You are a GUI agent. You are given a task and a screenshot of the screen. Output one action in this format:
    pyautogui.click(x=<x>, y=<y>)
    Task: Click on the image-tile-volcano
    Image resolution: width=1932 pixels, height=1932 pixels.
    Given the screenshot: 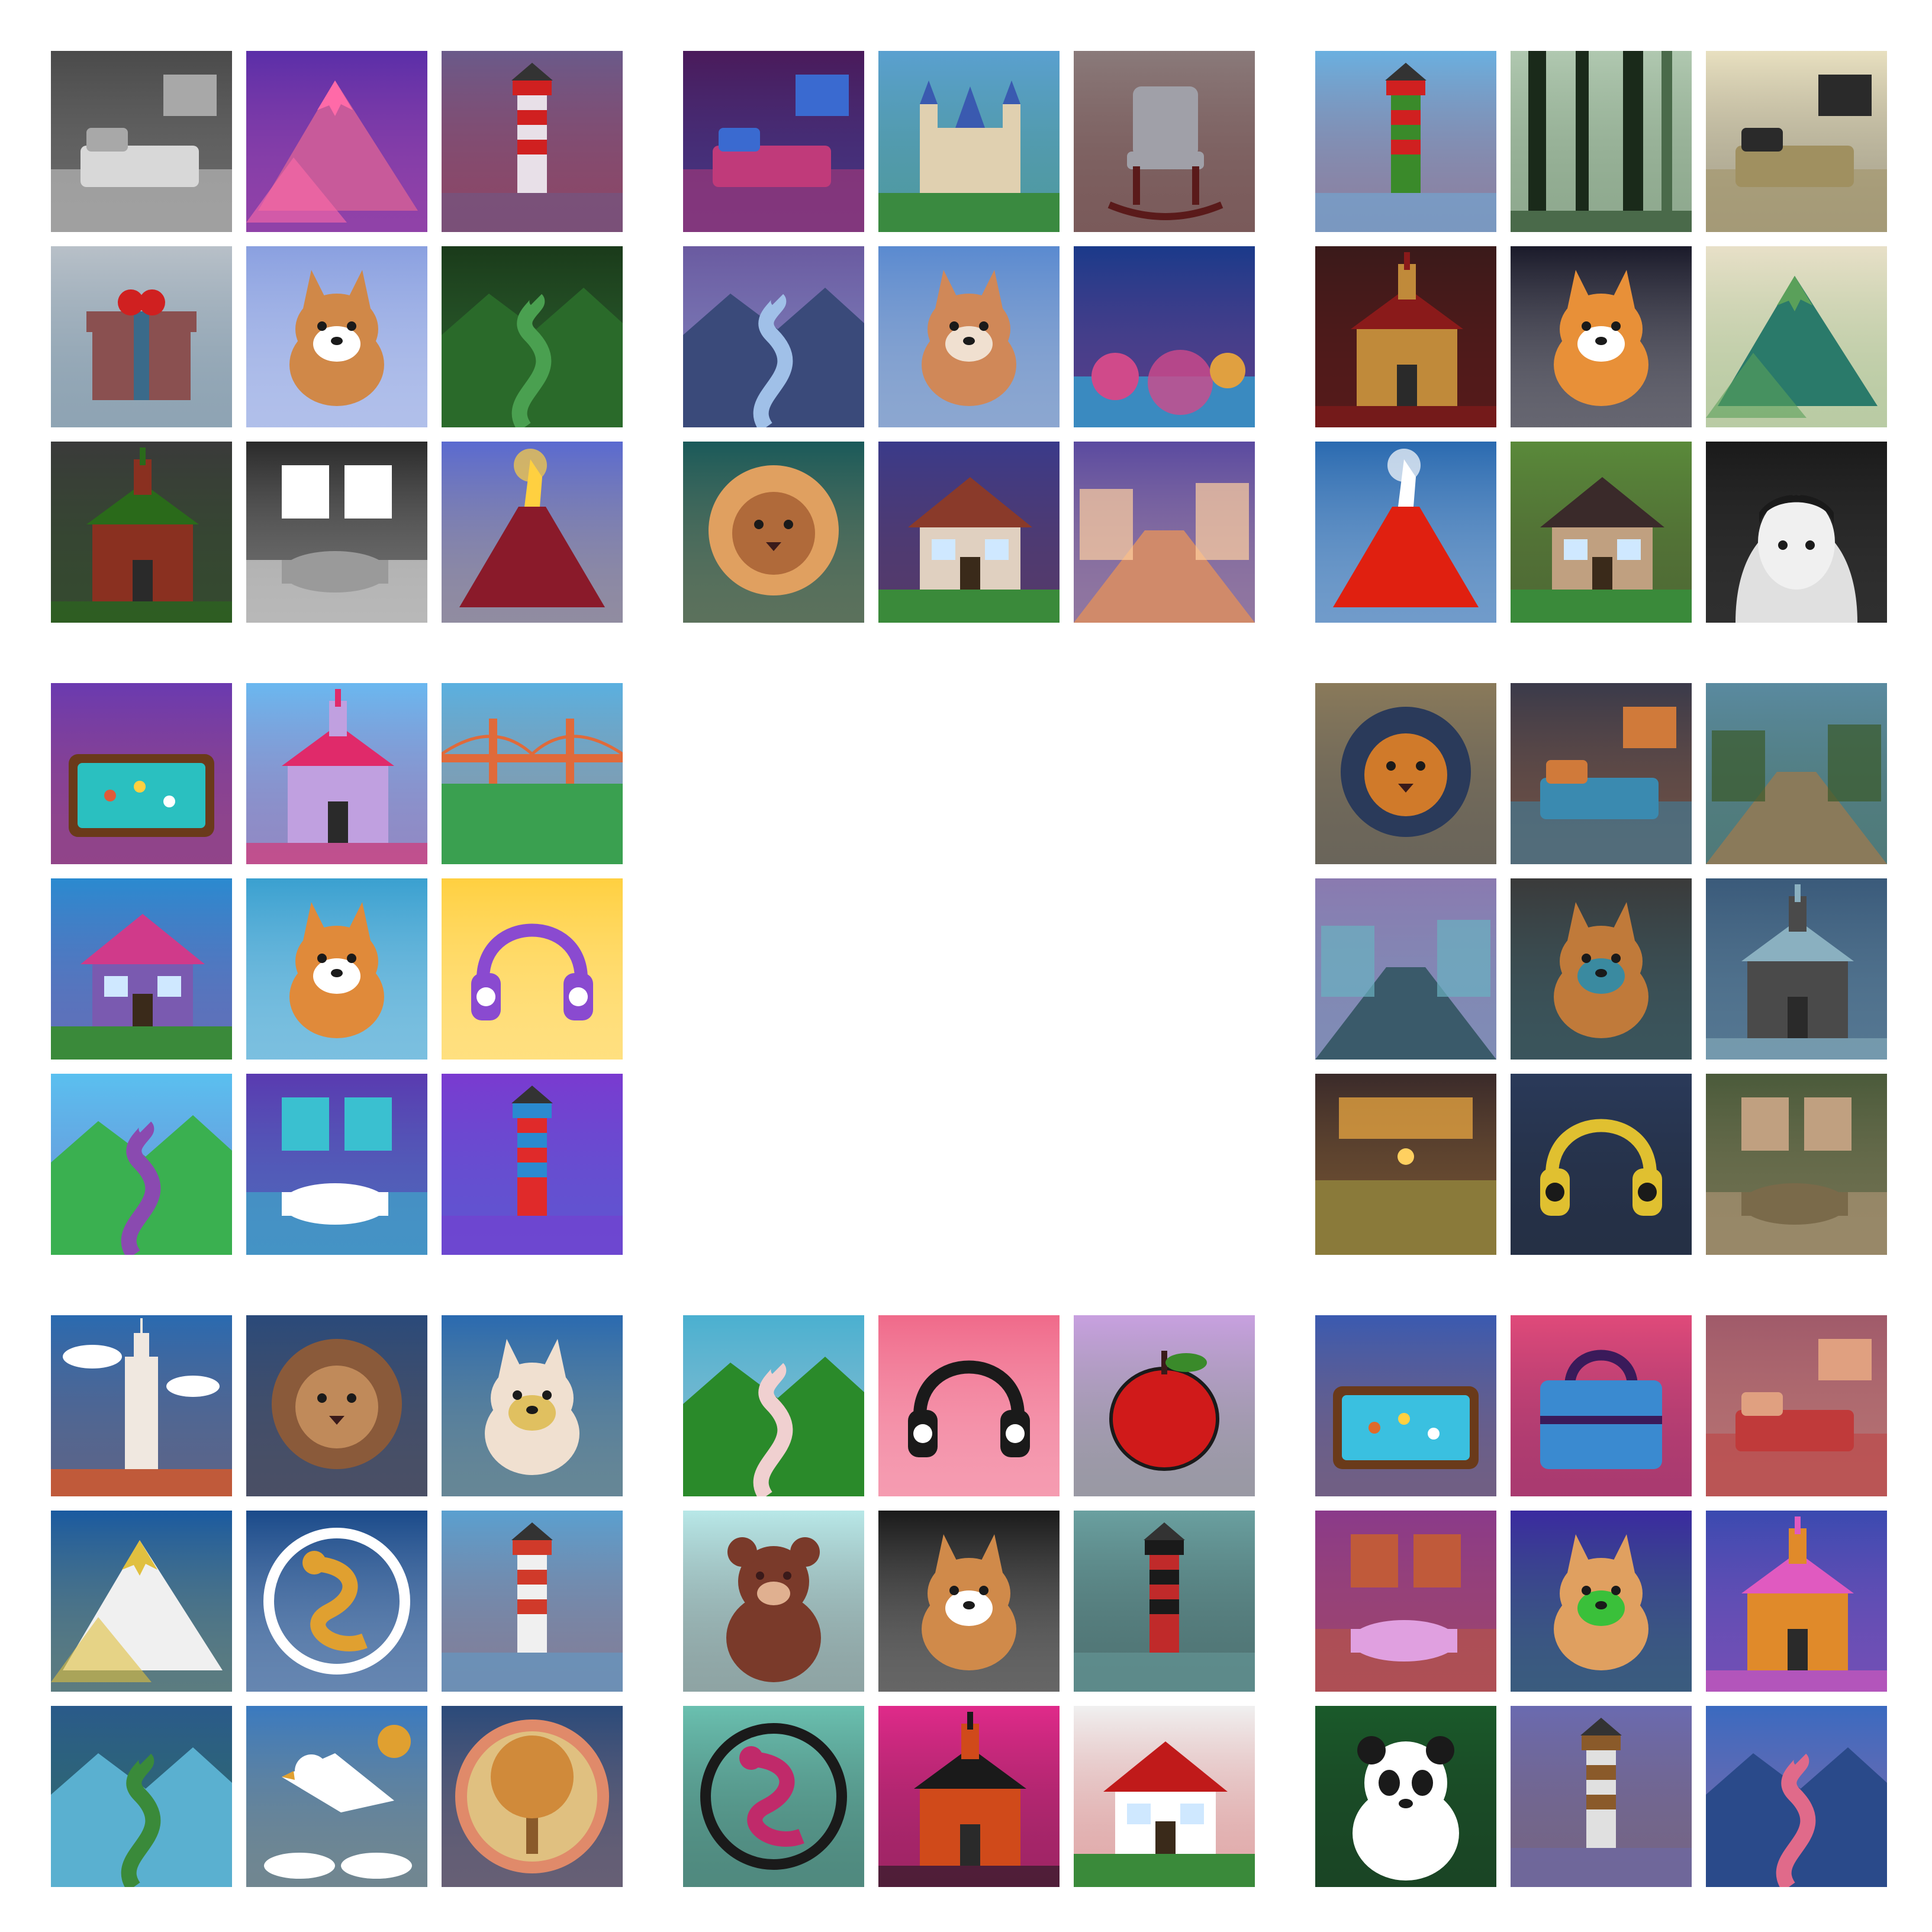 What is the action you would take?
    pyautogui.click(x=532, y=532)
    